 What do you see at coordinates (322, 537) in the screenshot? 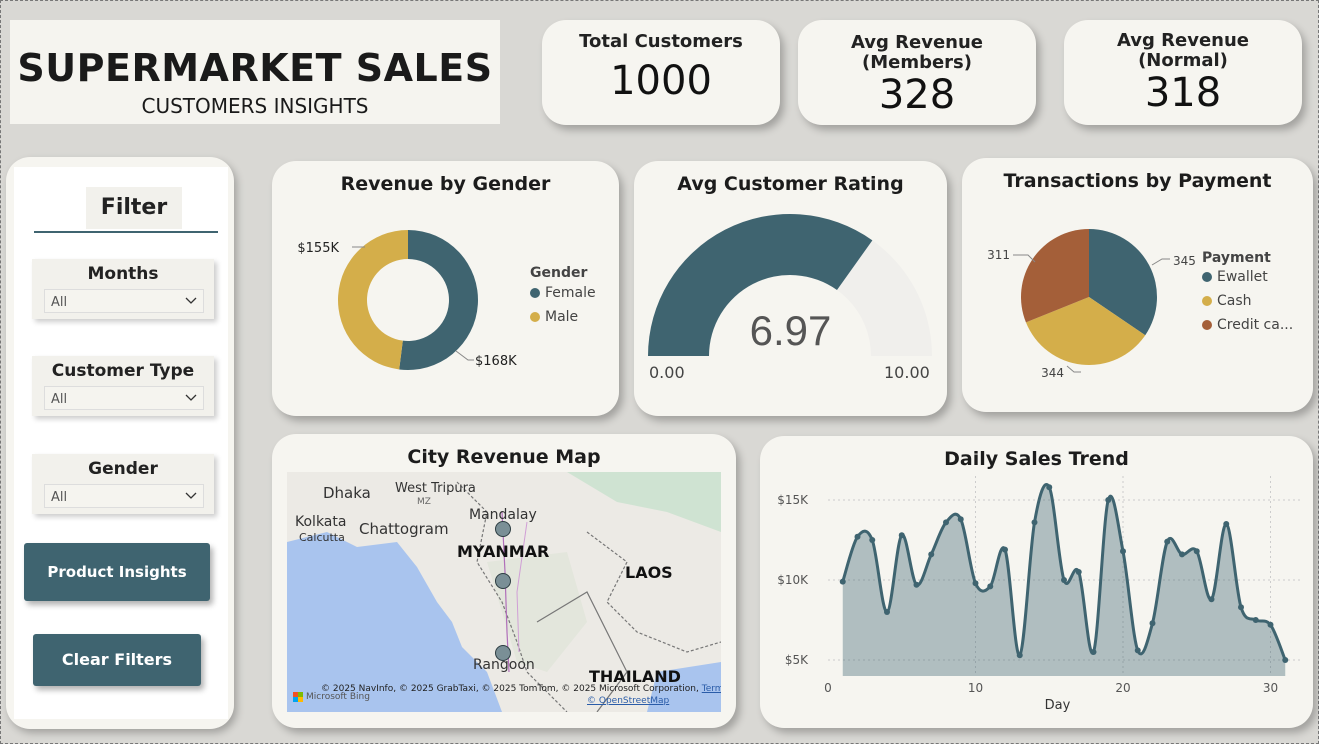
I see `map-label-calcutta: Calcutta` at bounding box center [322, 537].